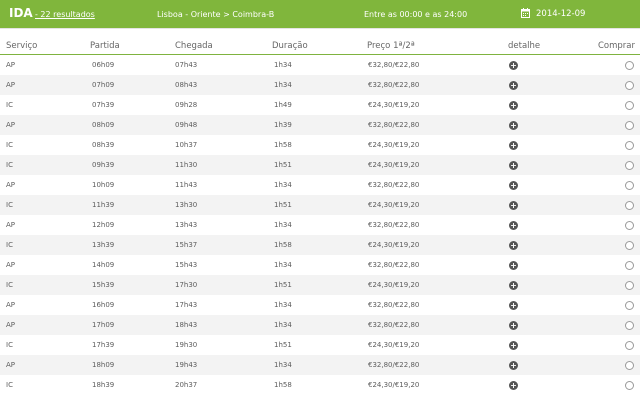 The image size is (640, 400). What do you see at coordinates (416, 14) in the screenshot?
I see `time-range-label: Entre as 00:00 e as 24:00` at bounding box center [416, 14].